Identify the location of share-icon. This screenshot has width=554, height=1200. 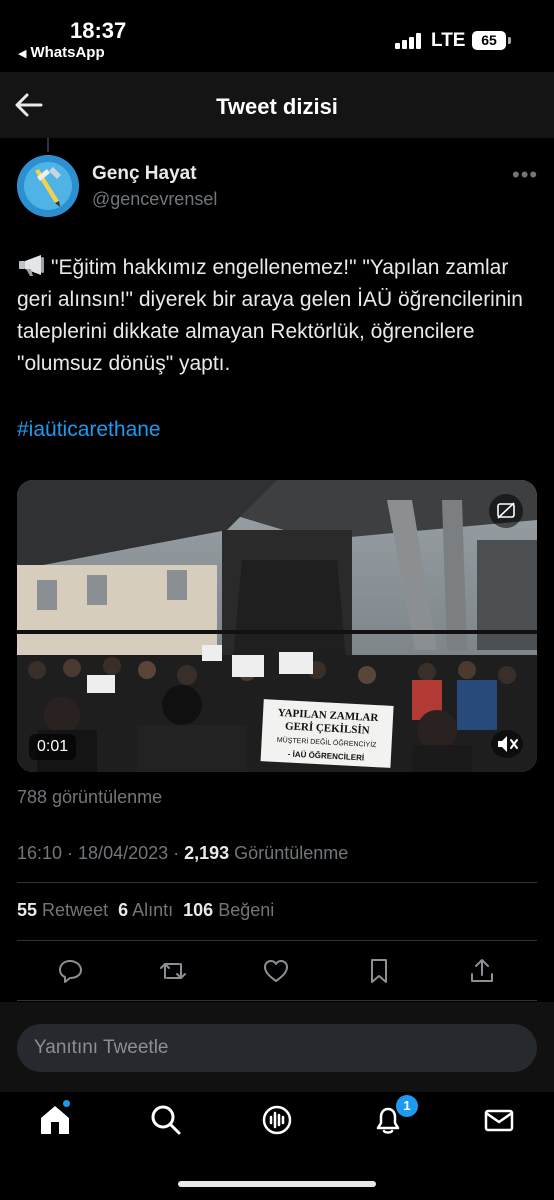
(482, 971).